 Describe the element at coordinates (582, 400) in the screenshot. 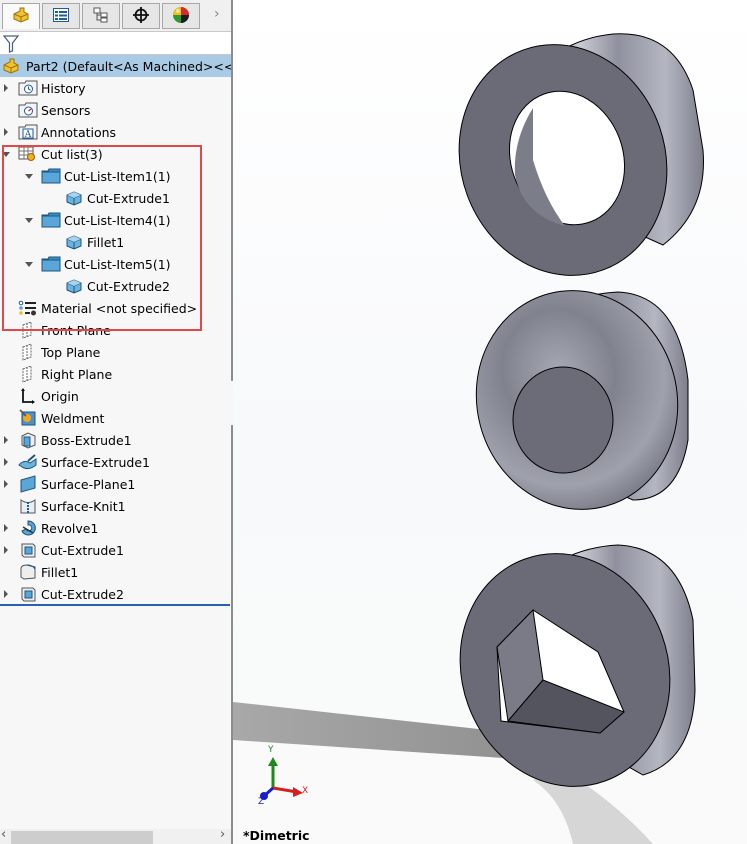

I see `filleted-cap-body` at that location.